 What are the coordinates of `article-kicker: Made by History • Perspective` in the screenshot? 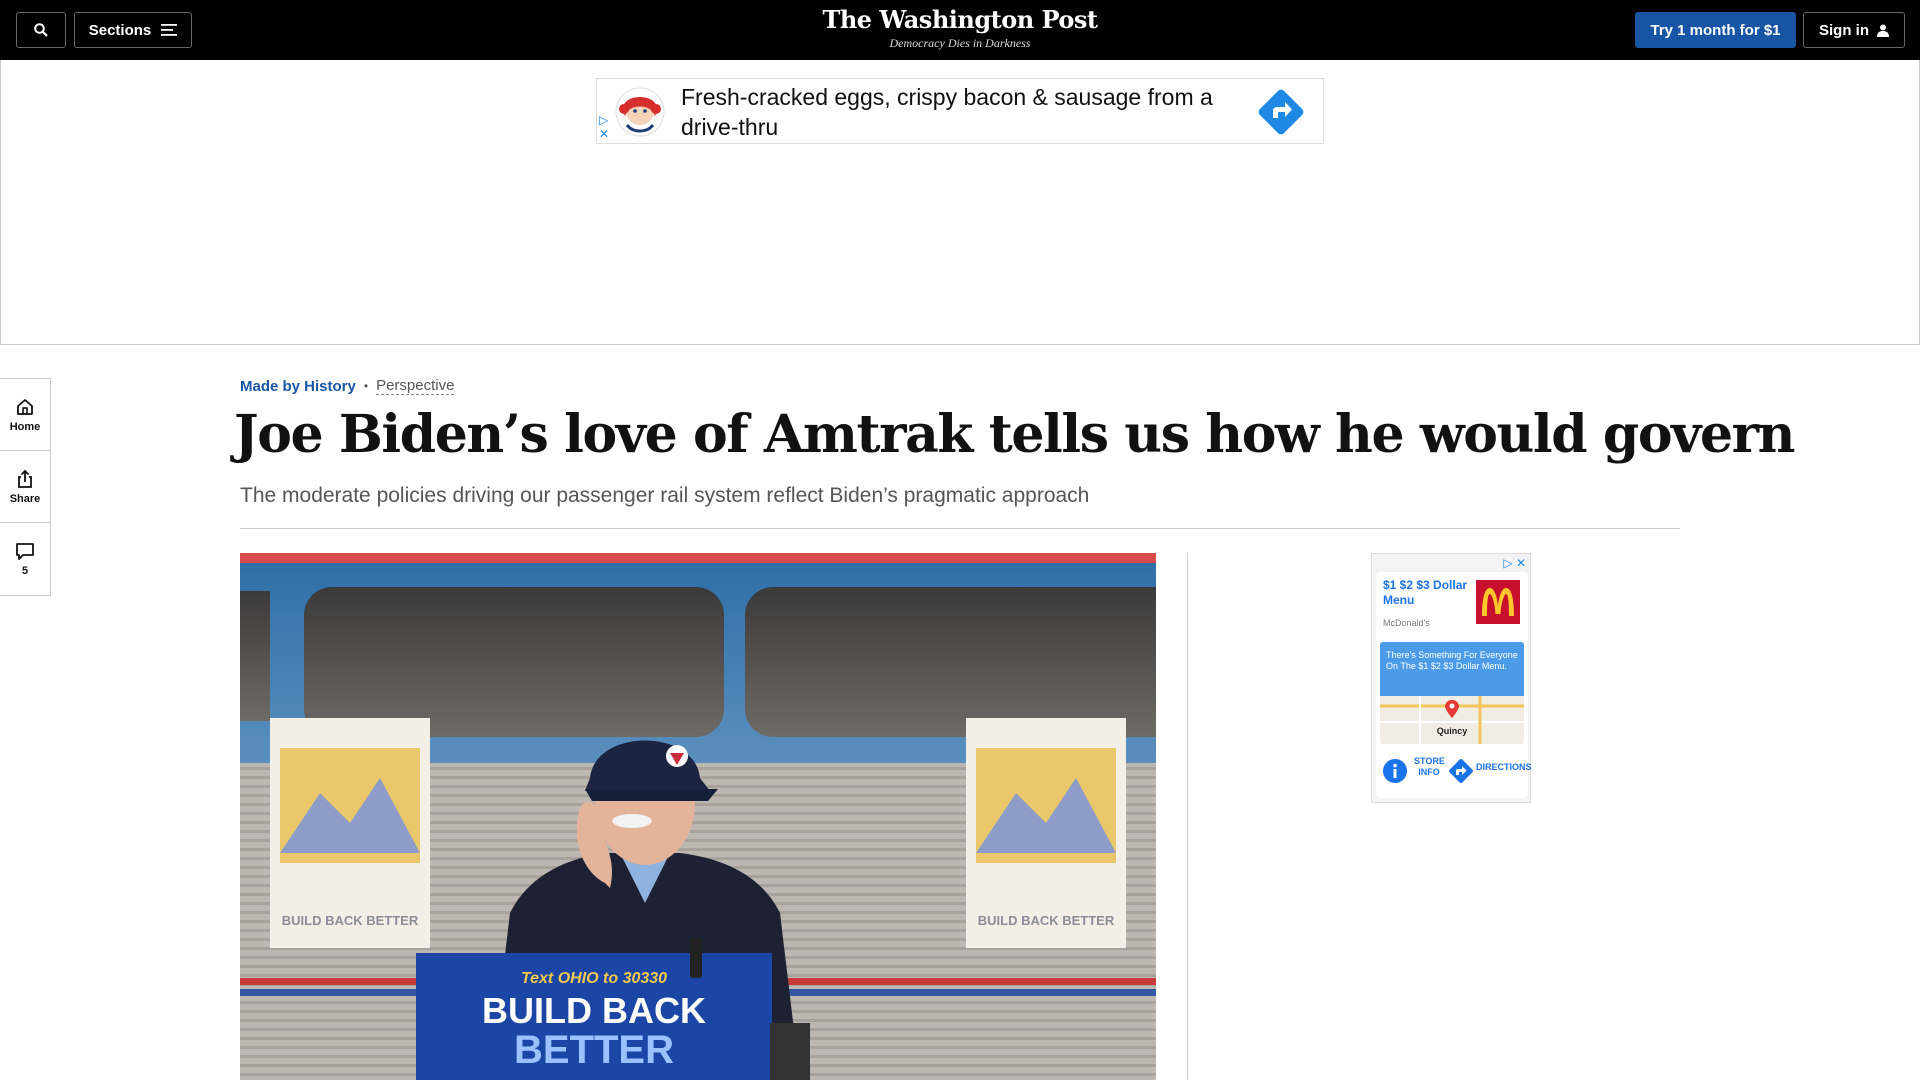 It's located at (347, 386).